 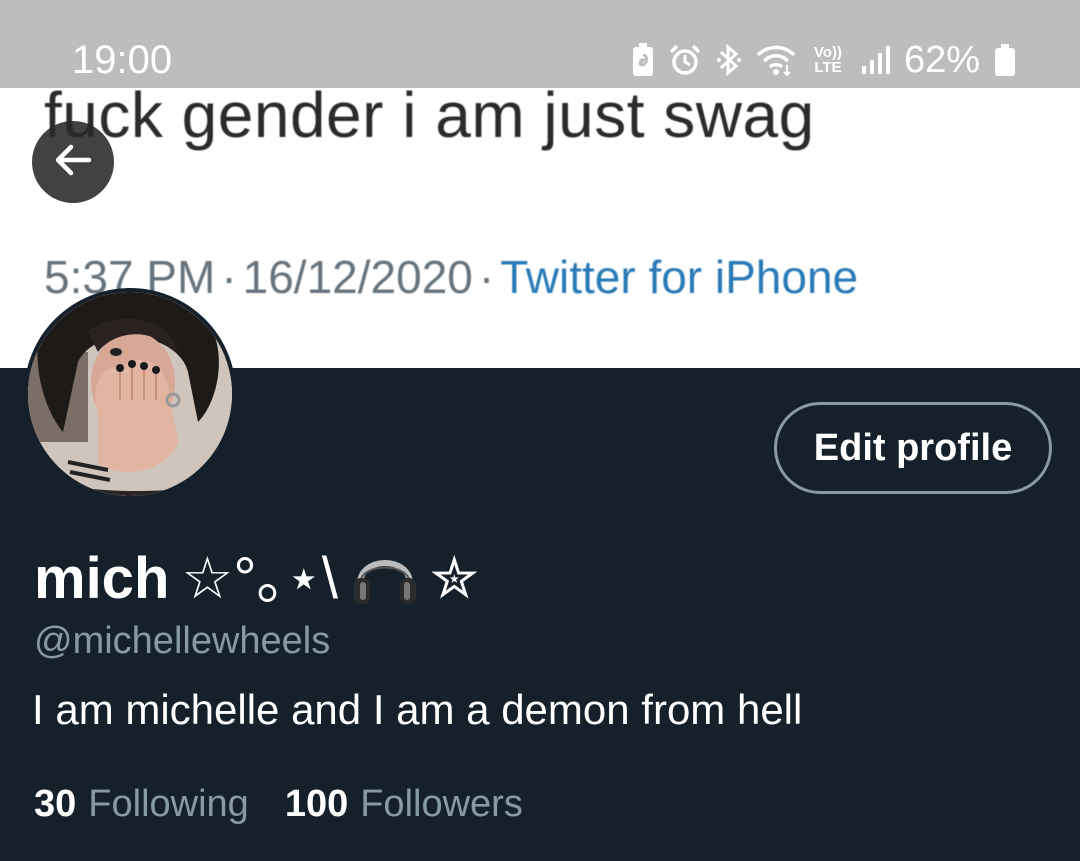 I want to click on edit-profile-button: Edit profile, so click(x=913, y=448).